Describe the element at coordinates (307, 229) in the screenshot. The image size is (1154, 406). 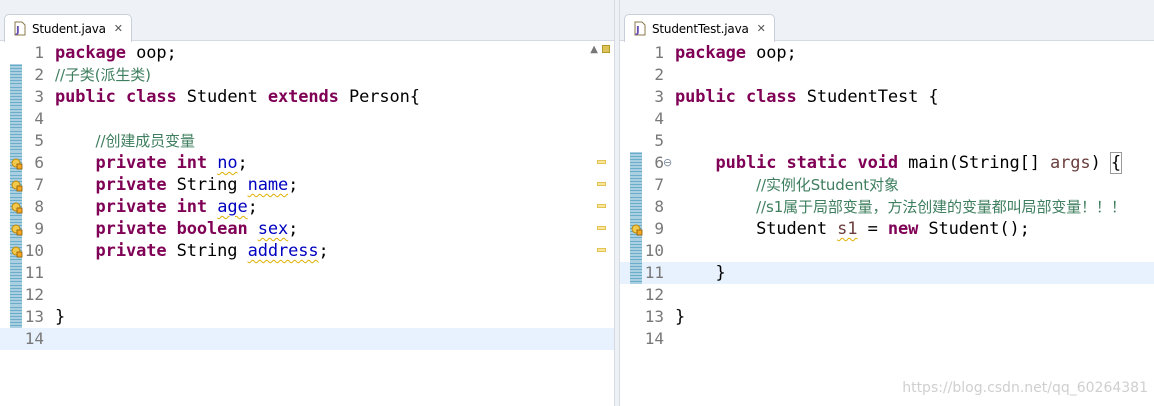
I see `code-line: 9 private boolean sex;` at that location.